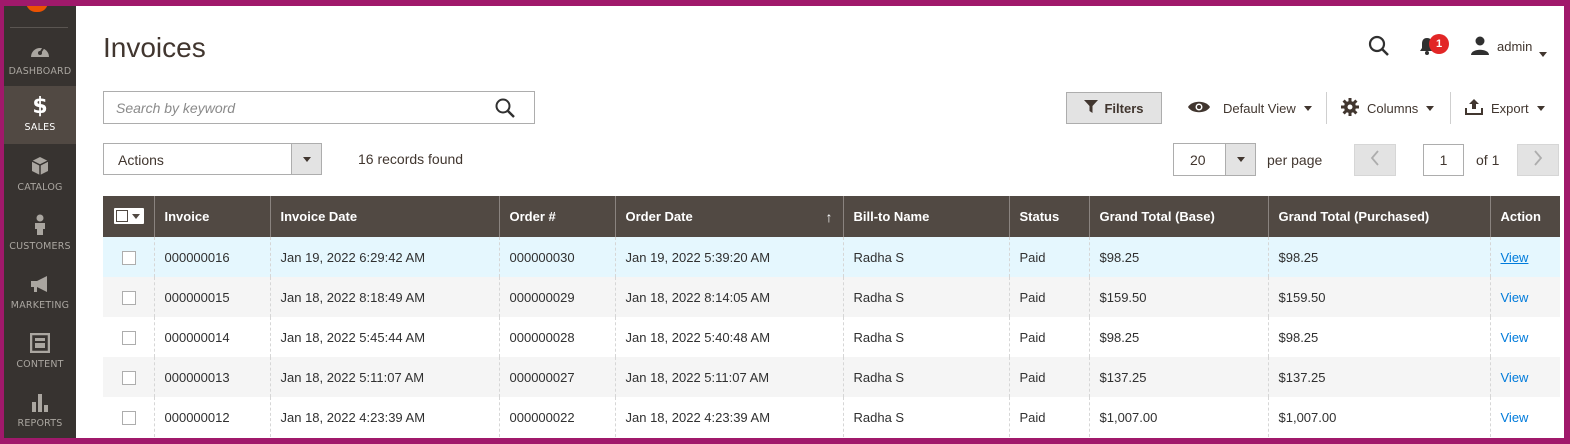 Image resolution: width=1570 pixels, height=444 pixels. What do you see at coordinates (1179, 417) in the screenshot?
I see `grand-total-base-cell: $1,007.00` at bounding box center [1179, 417].